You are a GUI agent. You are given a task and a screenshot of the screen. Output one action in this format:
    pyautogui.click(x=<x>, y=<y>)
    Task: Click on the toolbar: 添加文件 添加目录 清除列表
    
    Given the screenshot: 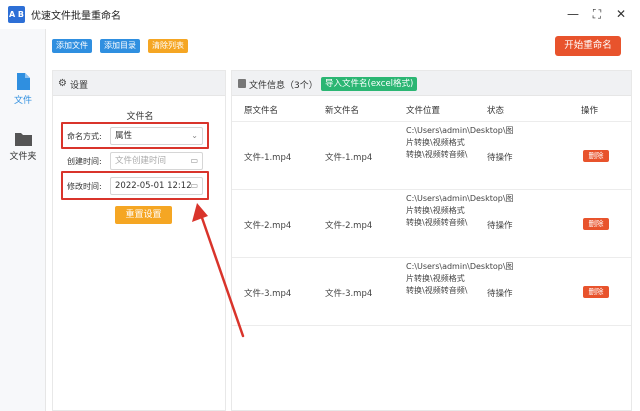 What is the action you would take?
    pyautogui.click(x=343, y=46)
    